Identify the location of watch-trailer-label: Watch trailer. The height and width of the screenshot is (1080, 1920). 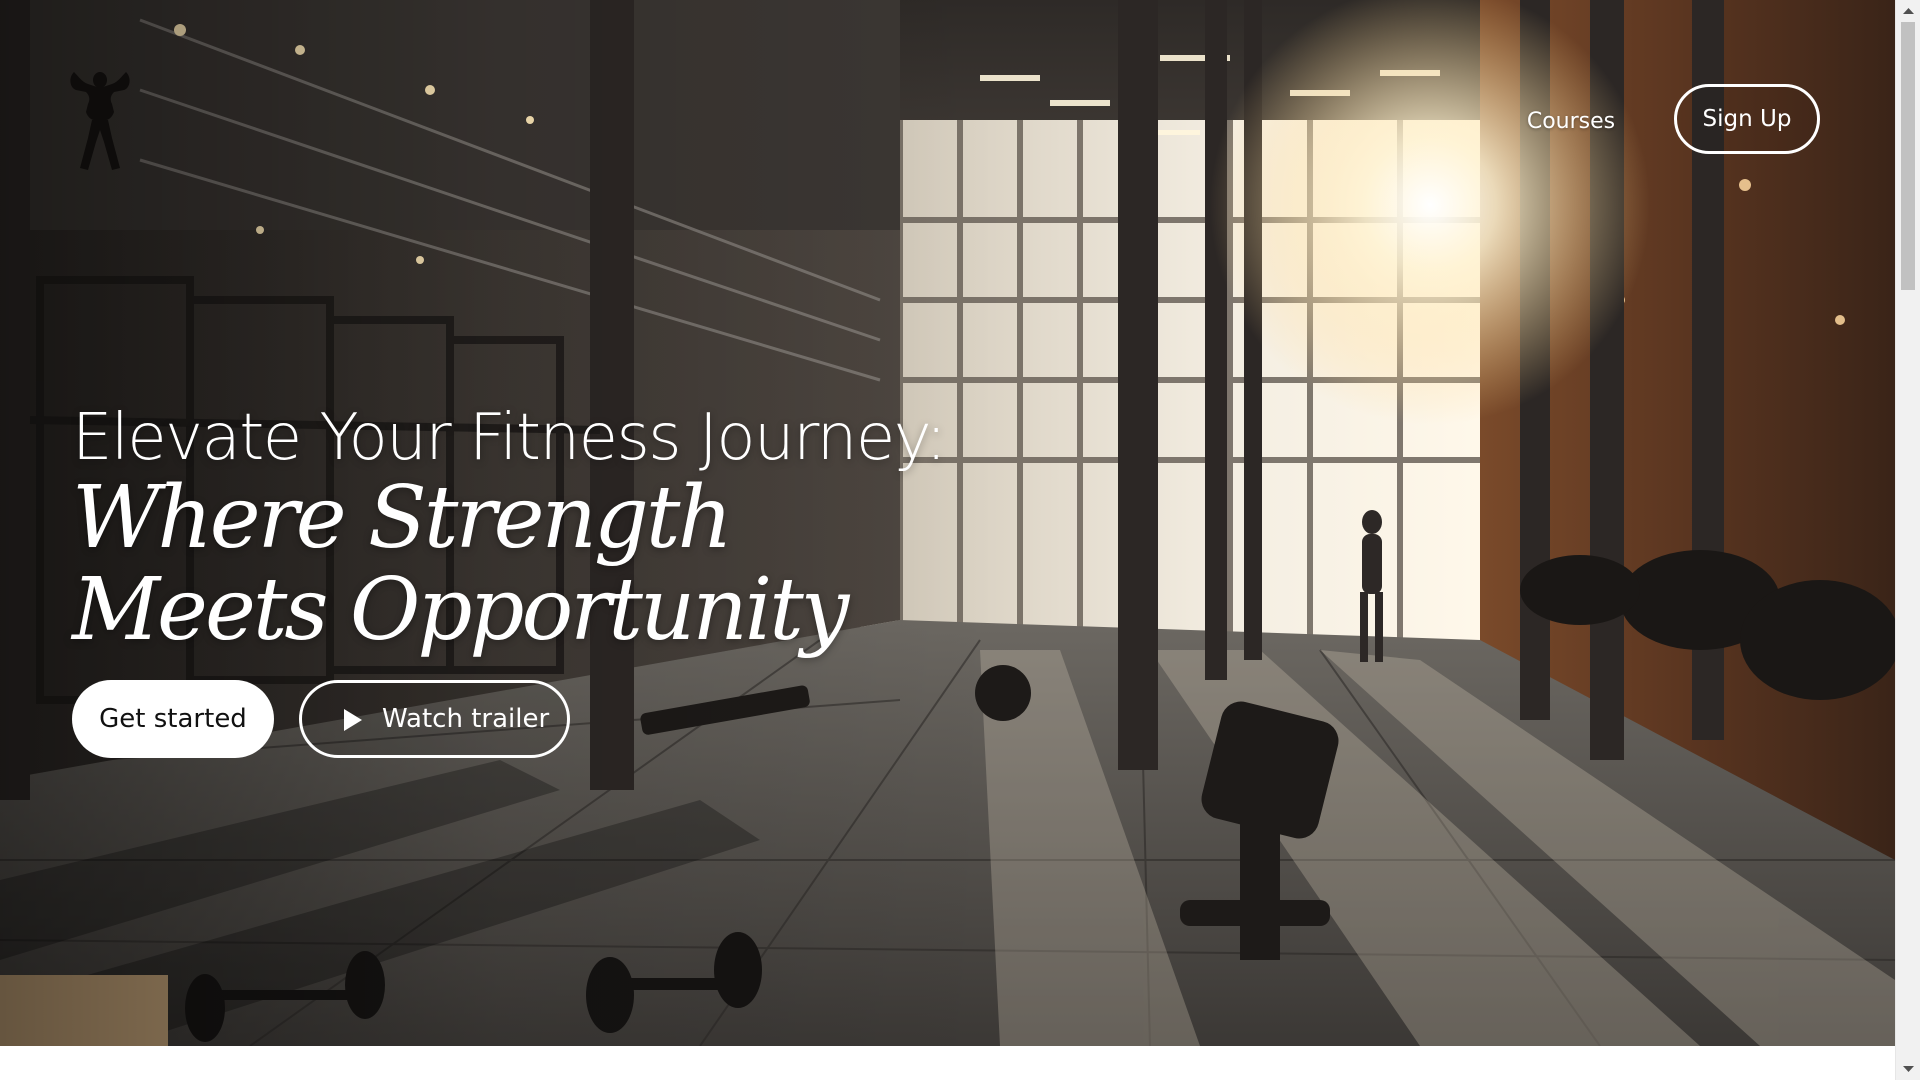
(466, 719).